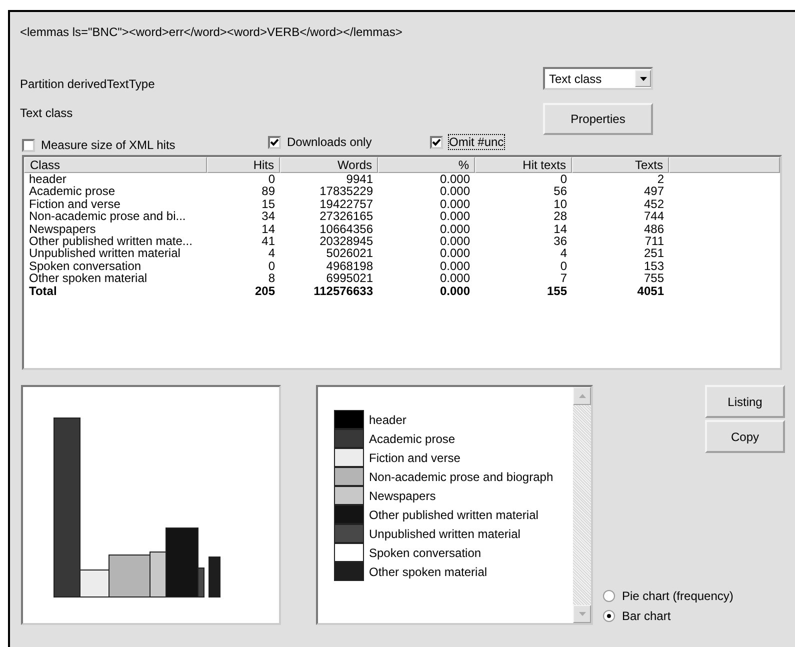  What do you see at coordinates (349, 253) in the screenshot?
I see `table-cell-text: 5026021` at bounding box center [349, 253].